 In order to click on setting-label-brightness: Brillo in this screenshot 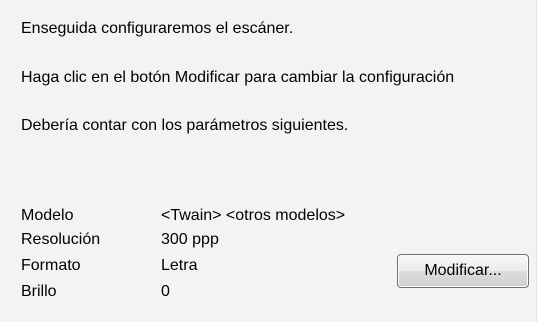, I will do `click(39, 291)`.